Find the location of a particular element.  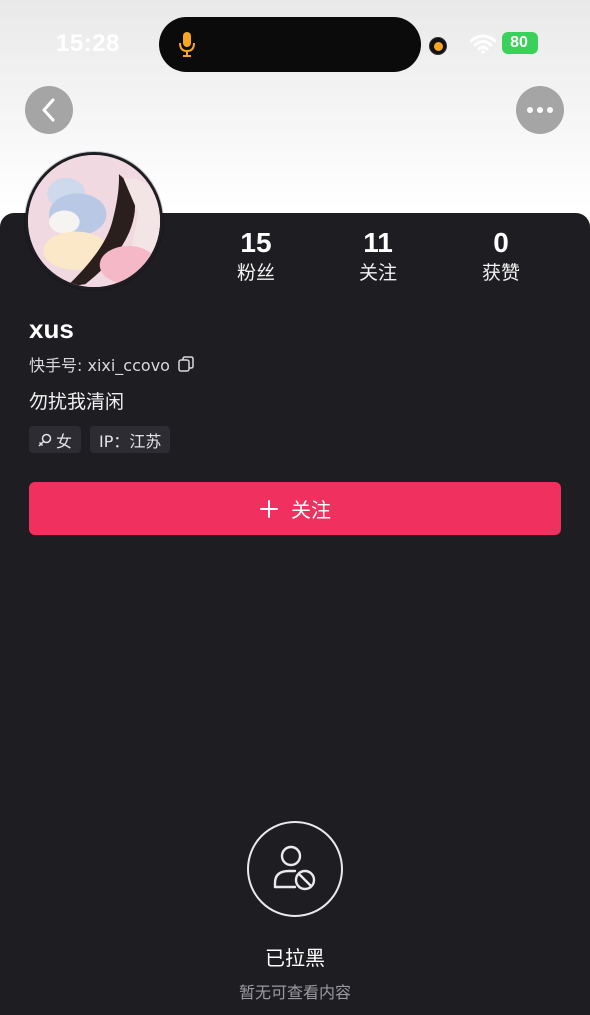

dynamic-island is located at coordinates (290, 44).